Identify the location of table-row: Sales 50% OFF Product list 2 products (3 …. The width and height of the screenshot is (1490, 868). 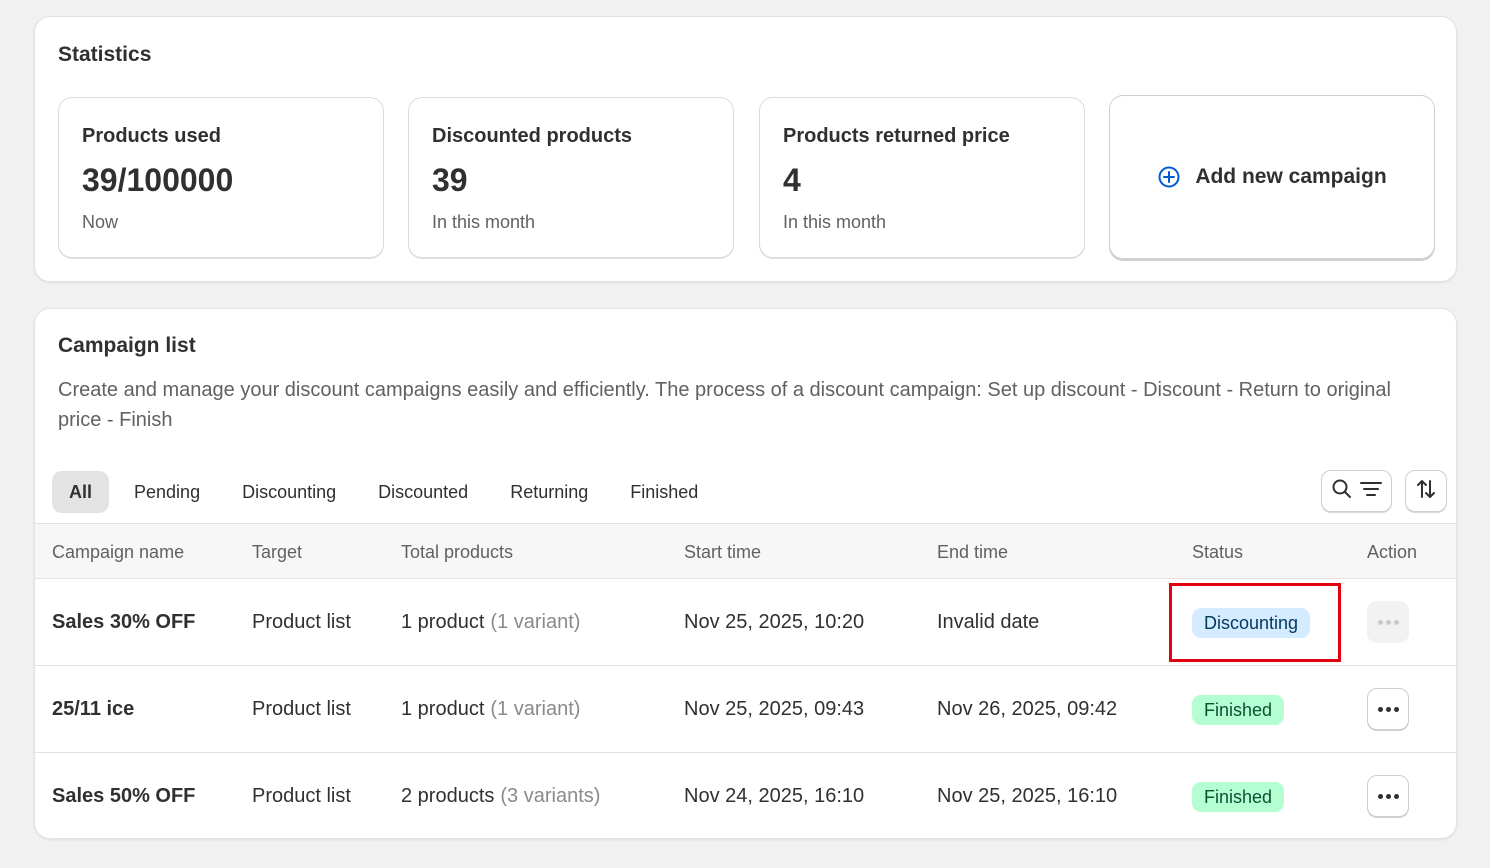
(745, 795).